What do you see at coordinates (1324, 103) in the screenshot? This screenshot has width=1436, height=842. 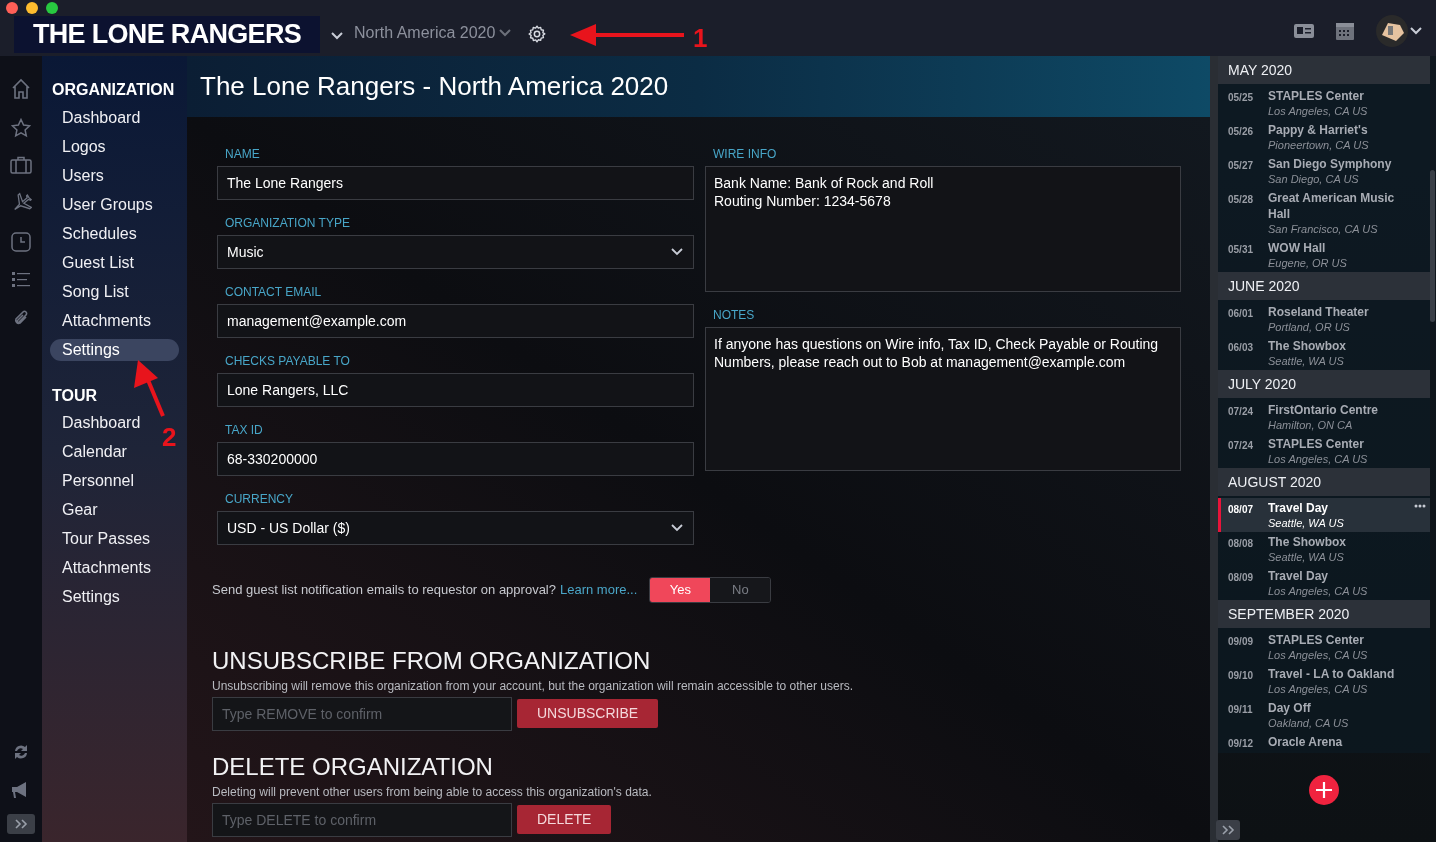 I see `event-row: 05/25 STAPLES Center Los Angeles, CA US` at bounding box center [1324, 103].